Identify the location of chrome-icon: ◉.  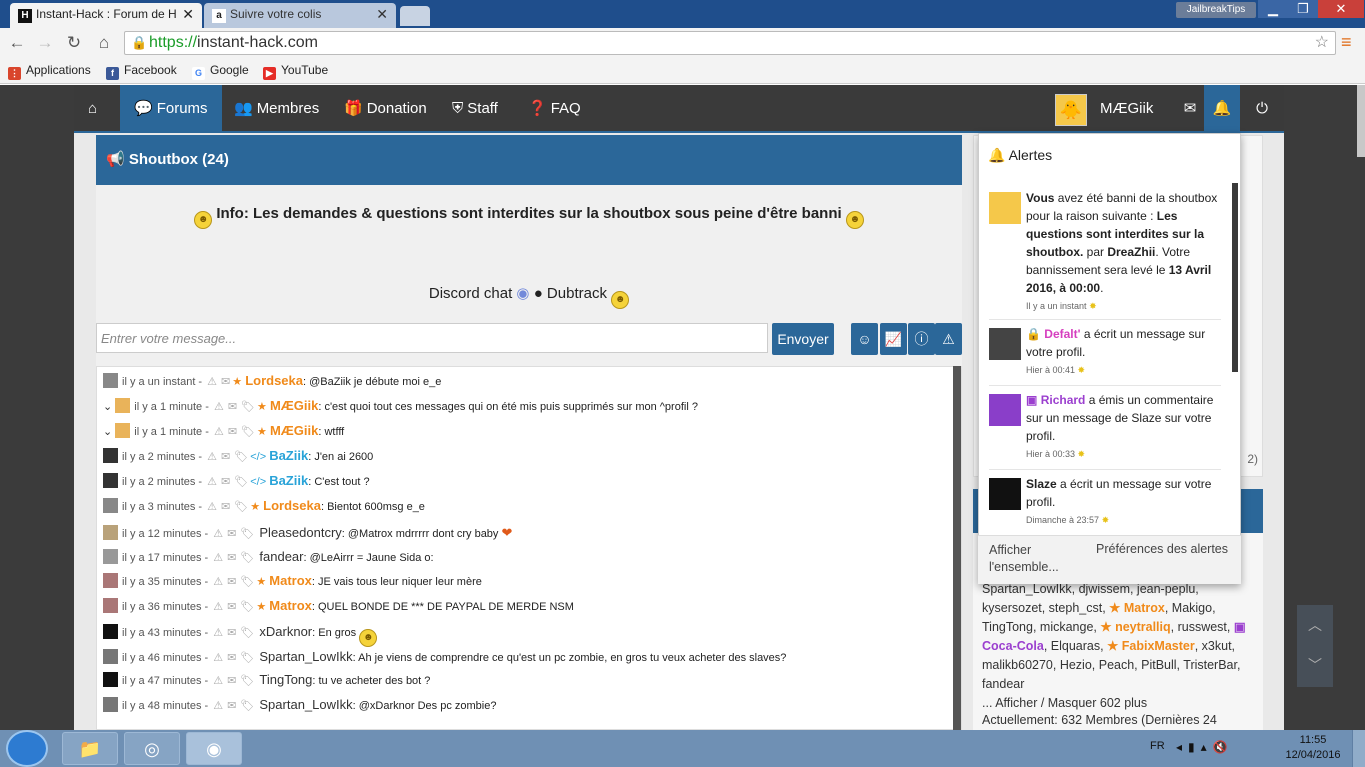
(214, 748).